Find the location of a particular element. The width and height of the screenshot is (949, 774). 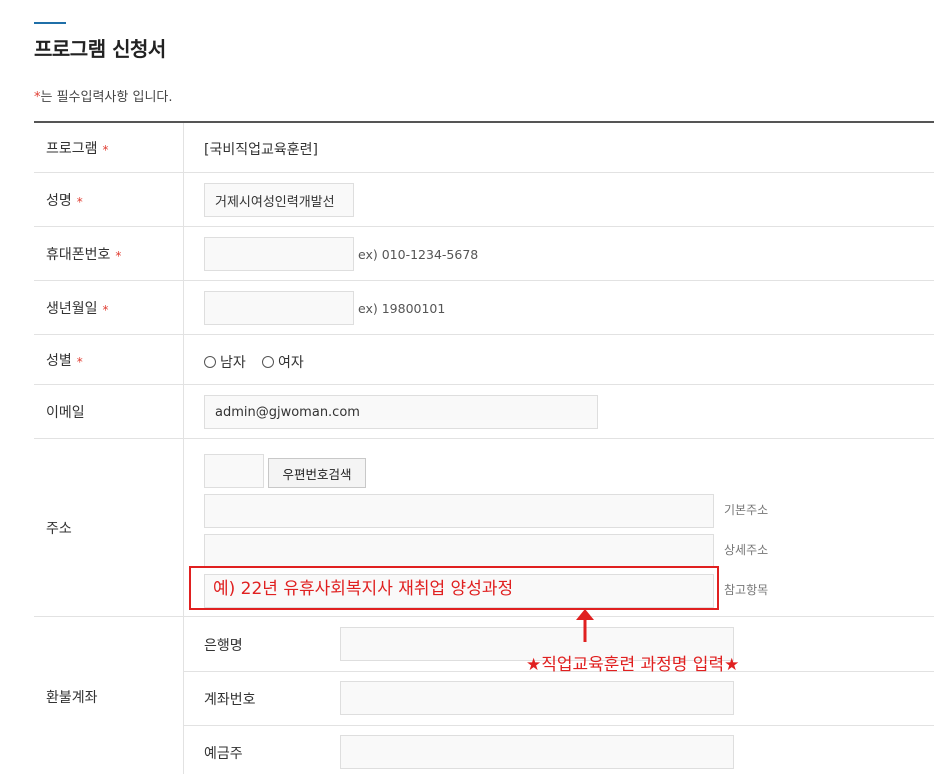

bank-label: 은행명 is located at coordinates (223, 646).